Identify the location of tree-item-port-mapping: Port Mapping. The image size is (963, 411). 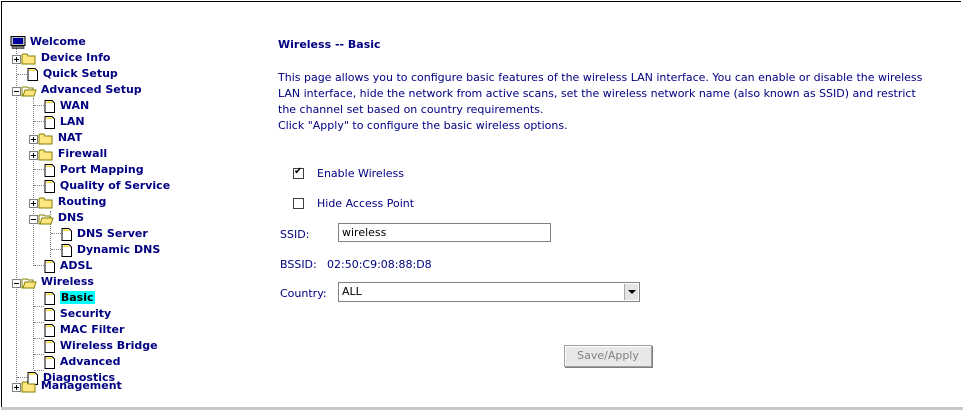
(93, 170).